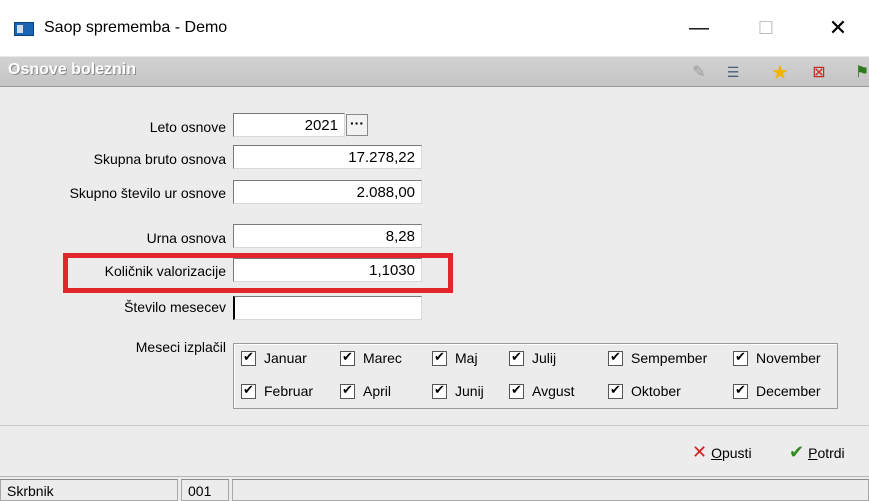 This screenshot has height=501, width=869. Describe the element at coordinates (175, 307) in the screenshot. I see `stevilo-mesecev-label: Število mesecev` at that location.